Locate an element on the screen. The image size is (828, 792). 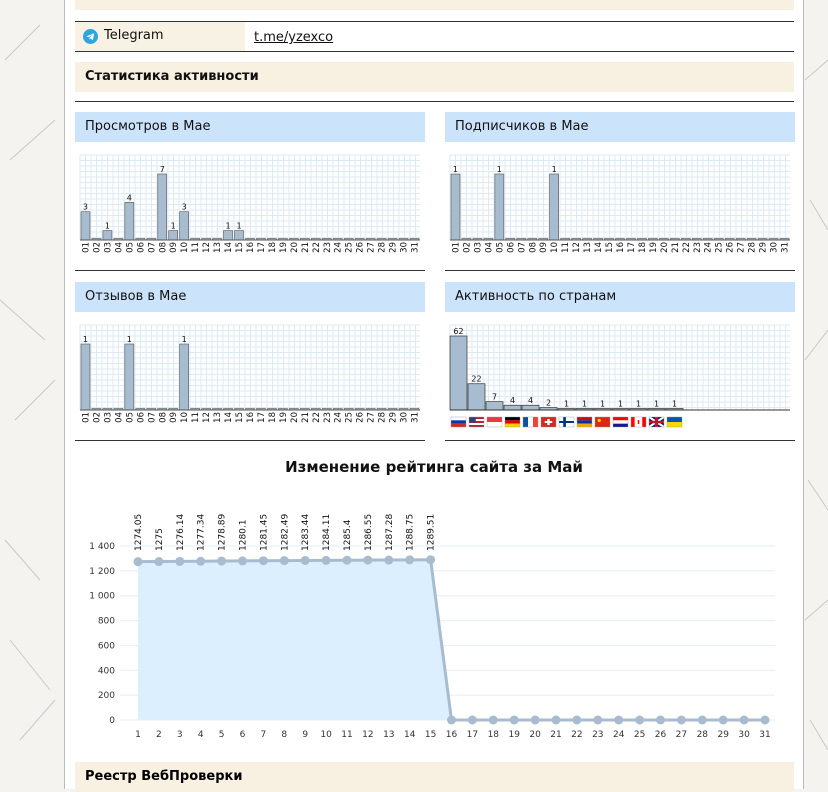
x-tick-label: 7 is located at coordinates (264, 735).